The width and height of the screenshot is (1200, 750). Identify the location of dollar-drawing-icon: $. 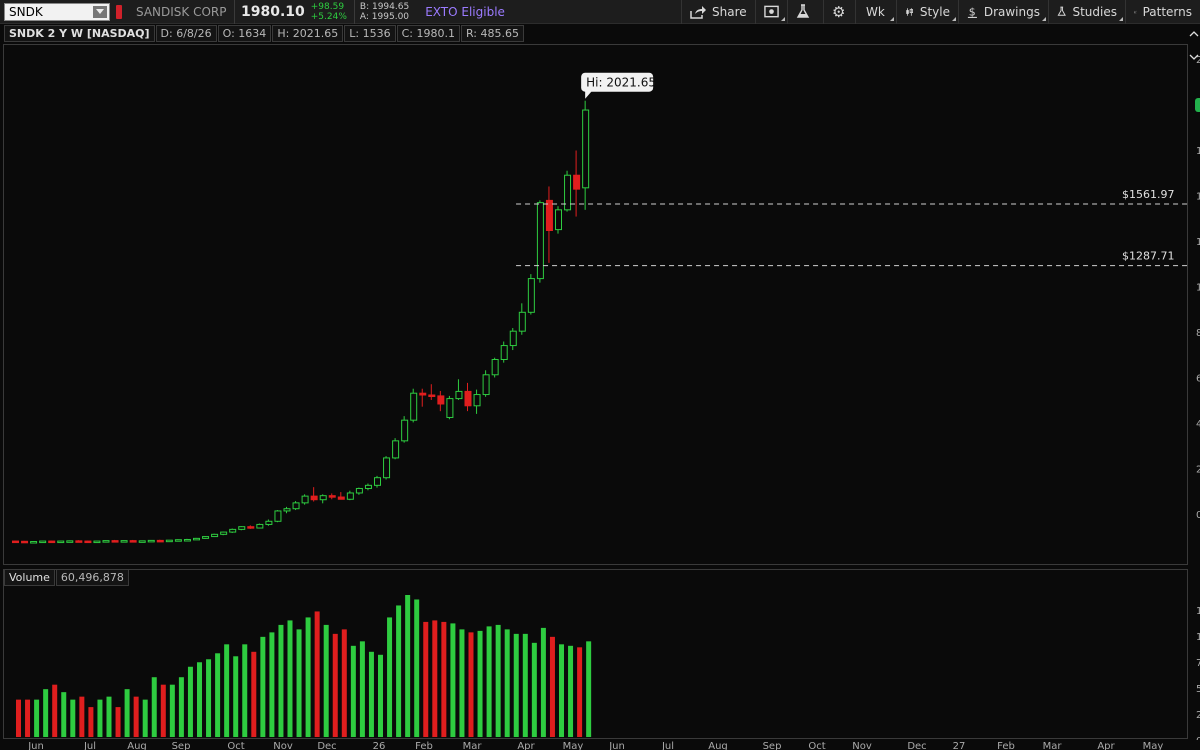
(972, 11).